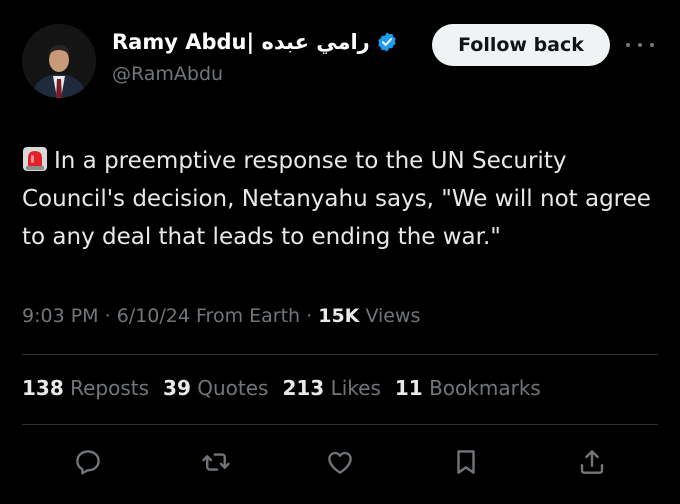 This screenshot has width=680, height=504. I want to click on share-icon, so click(592, 462).